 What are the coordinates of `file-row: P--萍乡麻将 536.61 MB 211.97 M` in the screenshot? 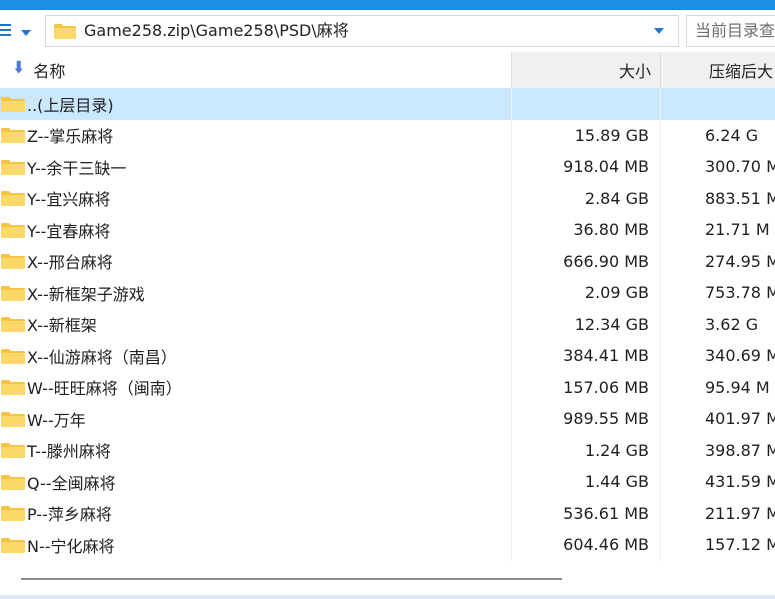 It's located at (387, 513).